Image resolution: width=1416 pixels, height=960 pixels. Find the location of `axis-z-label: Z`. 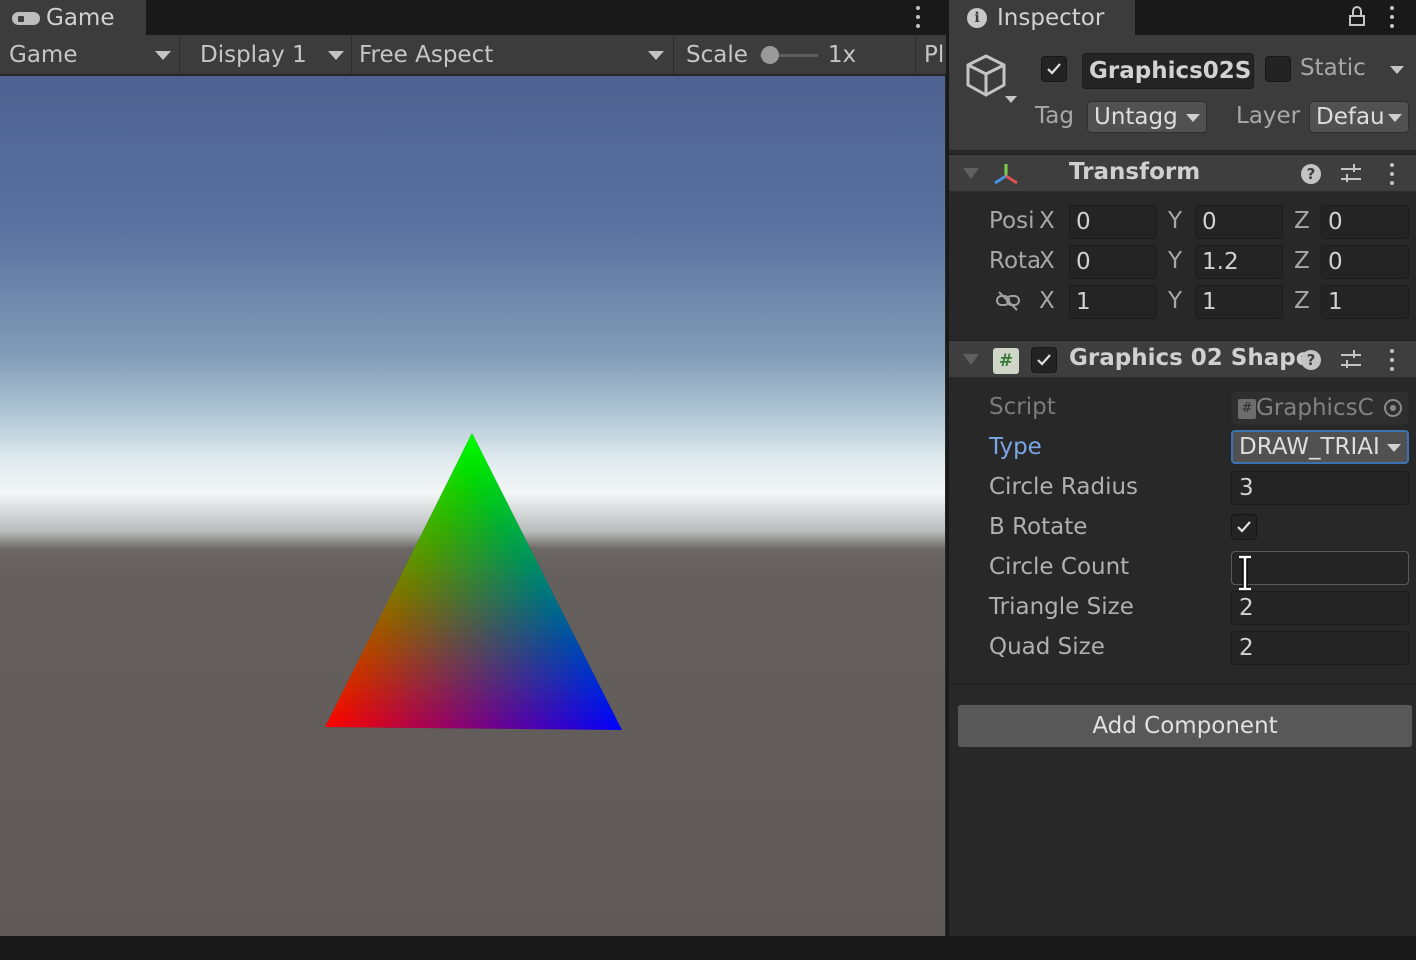

axis-z-label: Z is located at coordinates (1302, 221).